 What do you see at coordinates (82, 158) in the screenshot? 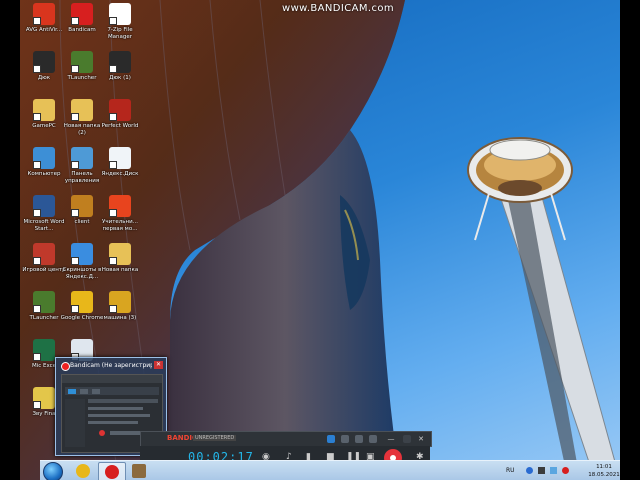
I see `control-panel-icon` at bounding box center [82, 158].